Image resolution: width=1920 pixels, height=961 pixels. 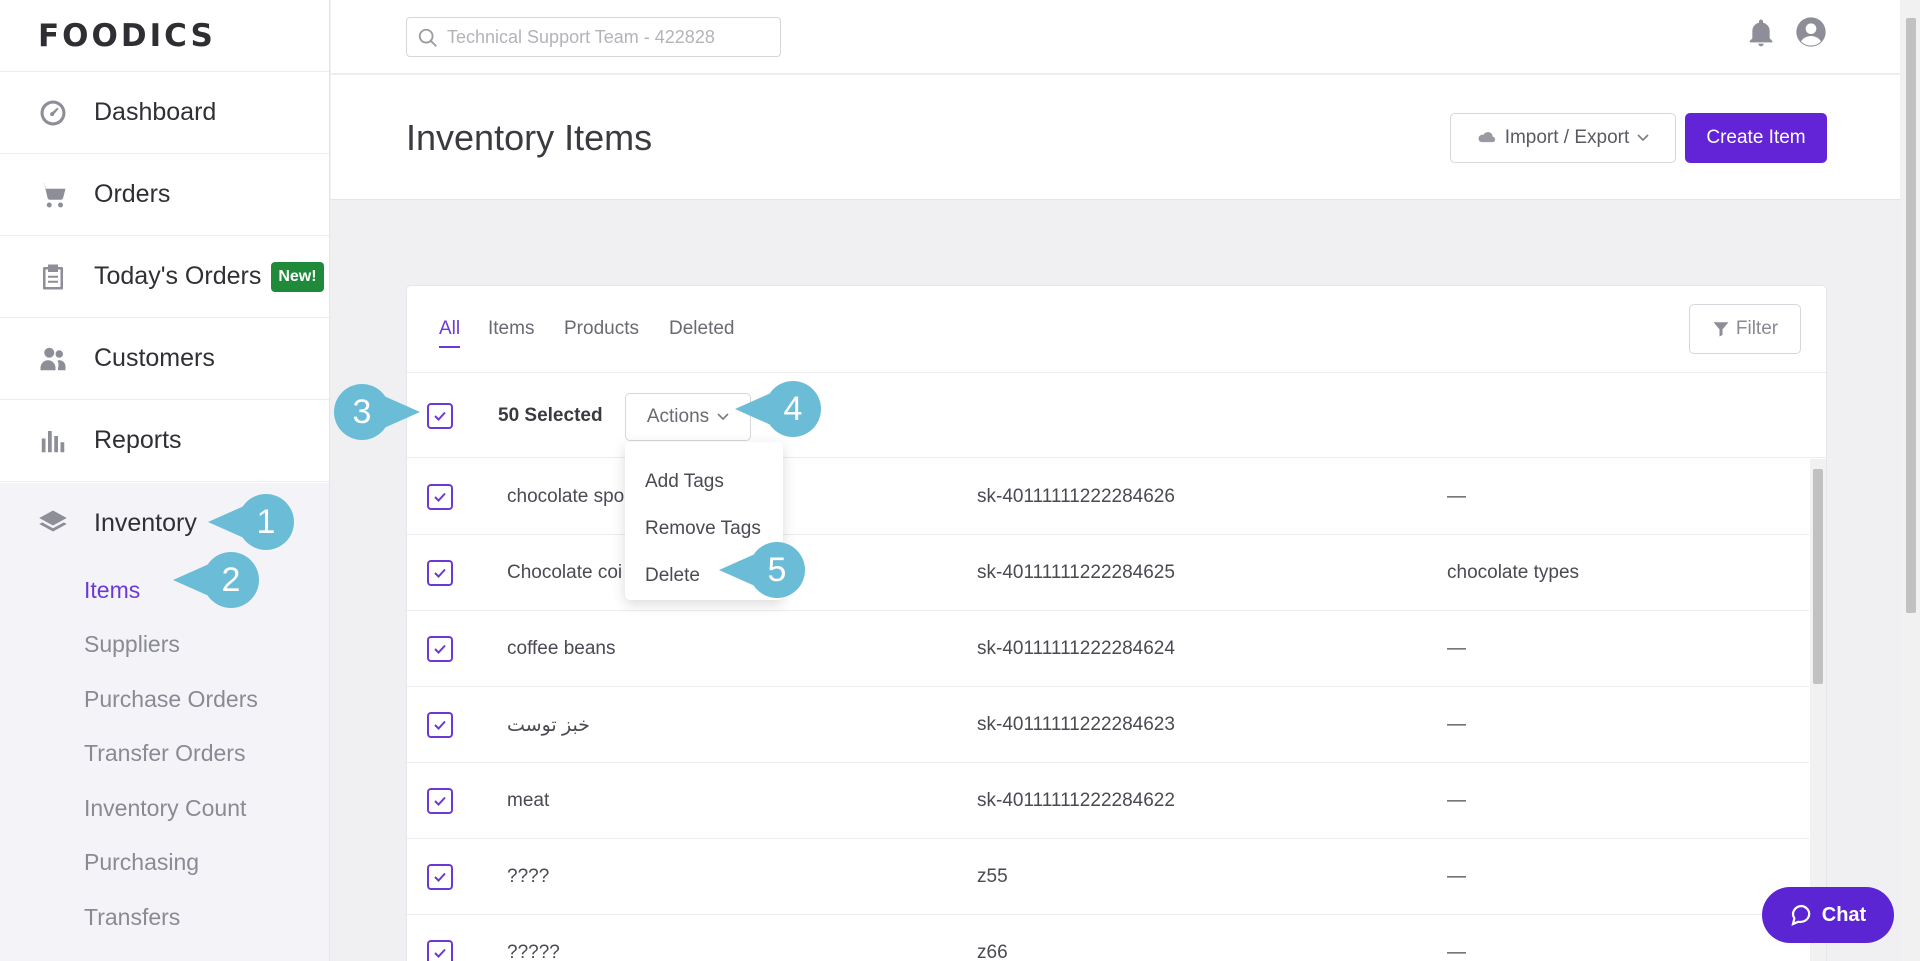 What do you see at coordinates (216, 580) in the screenshot?
I see `callout-2: 2` at bounding box center [216, 580].